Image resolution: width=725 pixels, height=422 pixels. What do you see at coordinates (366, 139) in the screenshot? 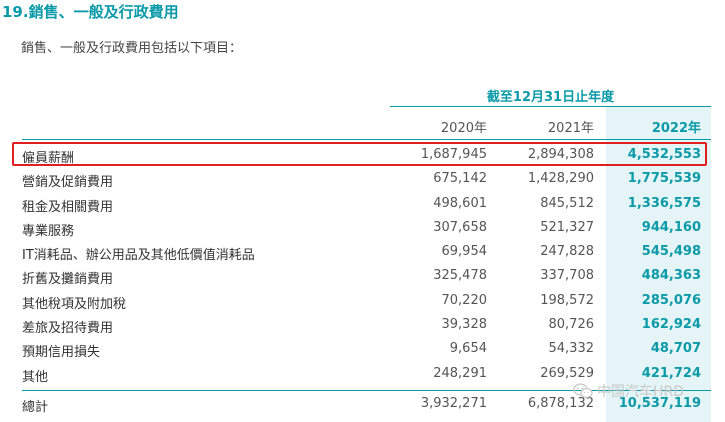
I see `header-rule` at bounding box center [366, 139].